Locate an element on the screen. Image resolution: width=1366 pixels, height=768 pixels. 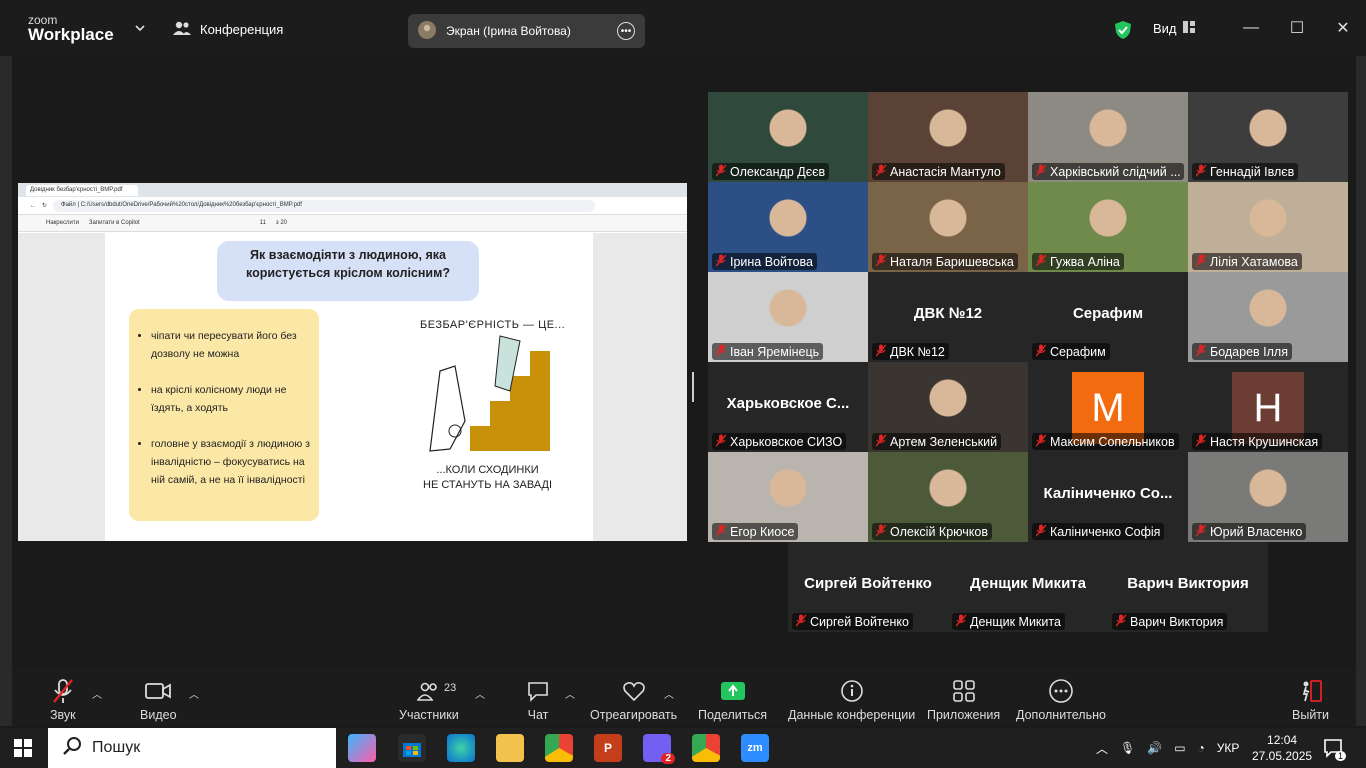
chat-caret-icon: ︿ is located at coordinates (570, 693).